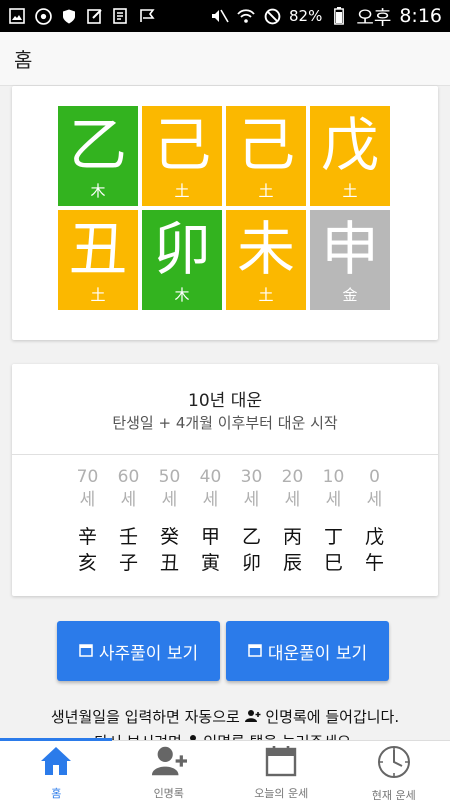 The width and height of the screenshot is (450, 800). I want to click on daeun-column: 40 세 甲寅, so click(210, 521).